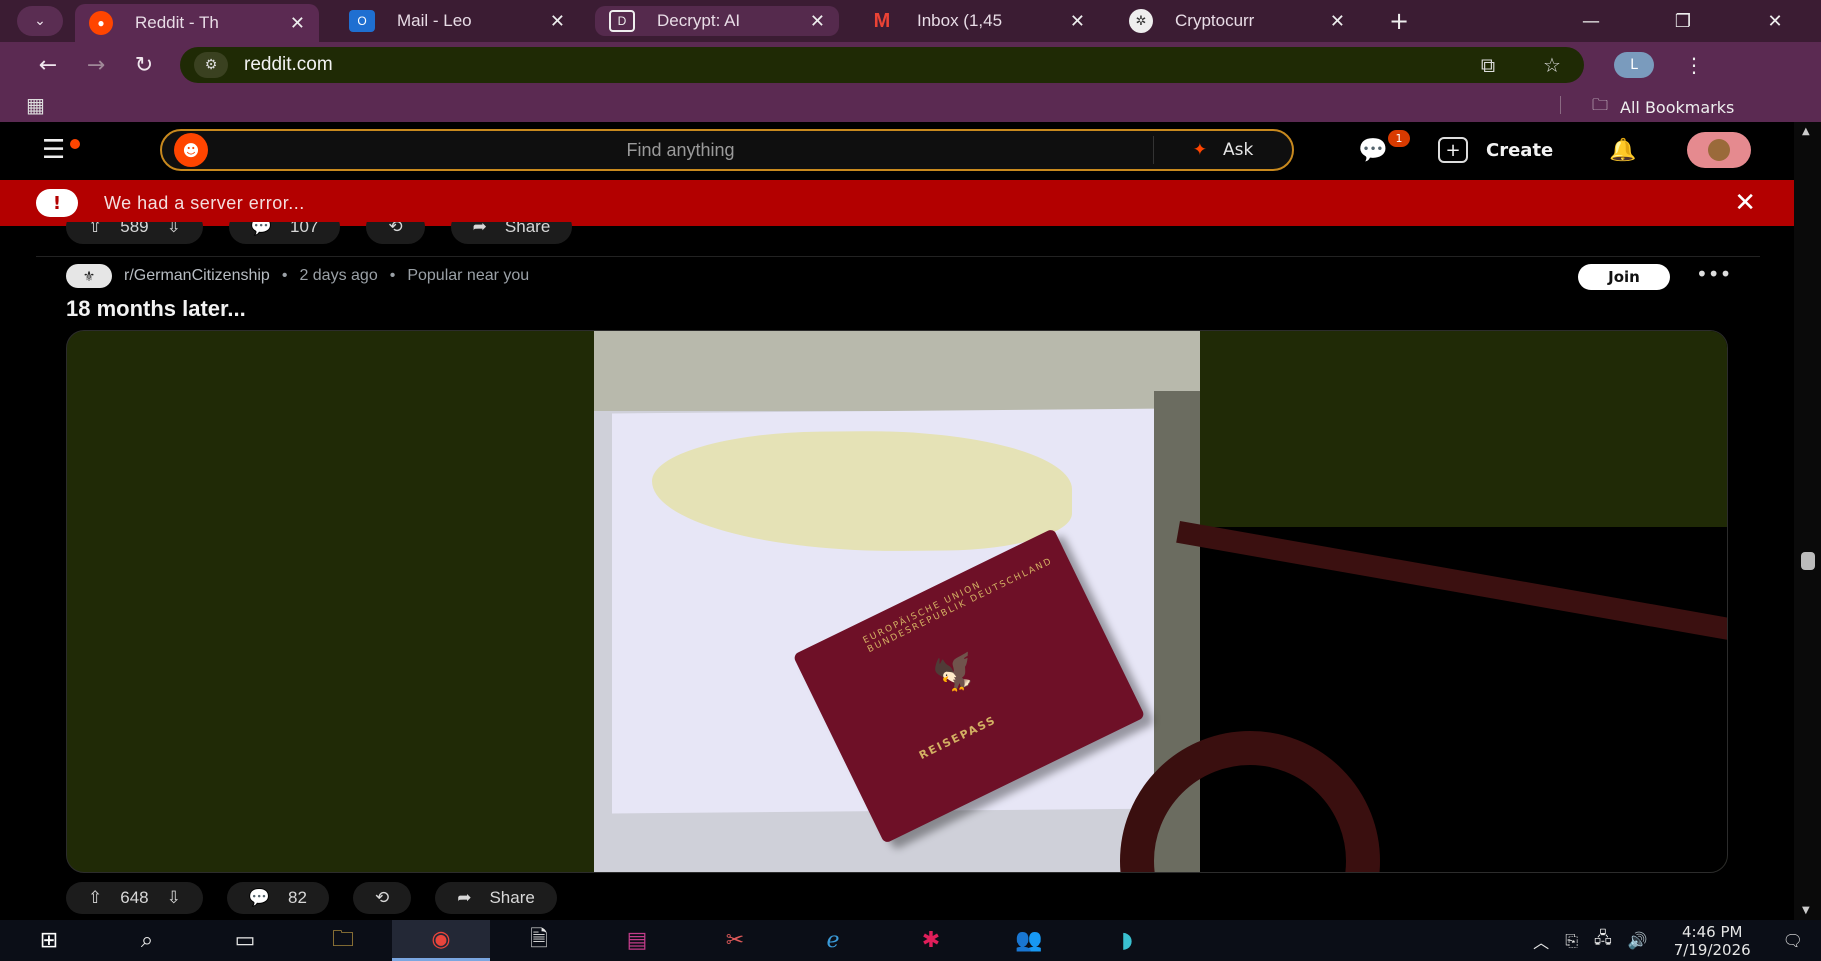 The image size is (1821, 961). What do you see at coordinates (1223, 150) in the screenshot?
I see `ask-button: ✦ Ask` at bounding box center [1223, 150].